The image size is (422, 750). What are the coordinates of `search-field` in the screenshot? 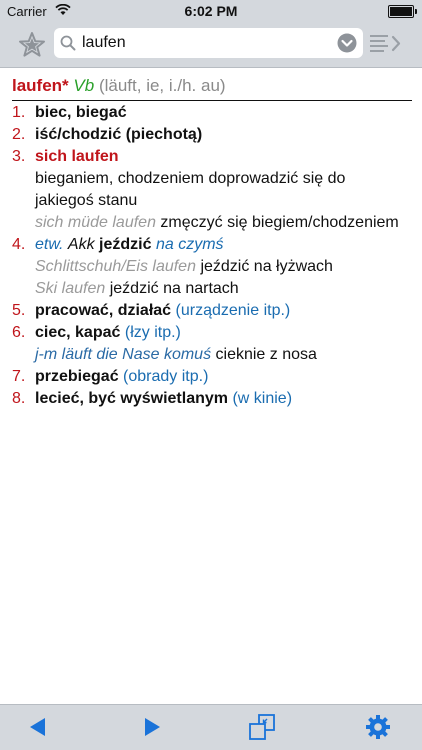 It's located at (208, 43).